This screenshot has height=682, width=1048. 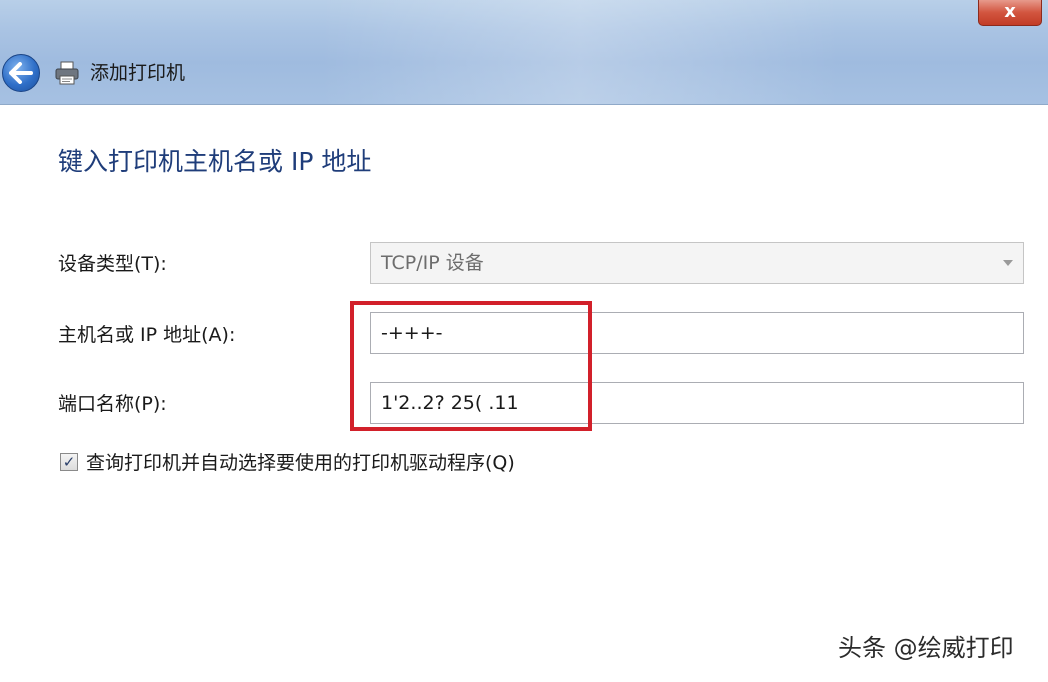 I want to click on port-name-label: 端口名称(P):, so click(x=112, y=404).